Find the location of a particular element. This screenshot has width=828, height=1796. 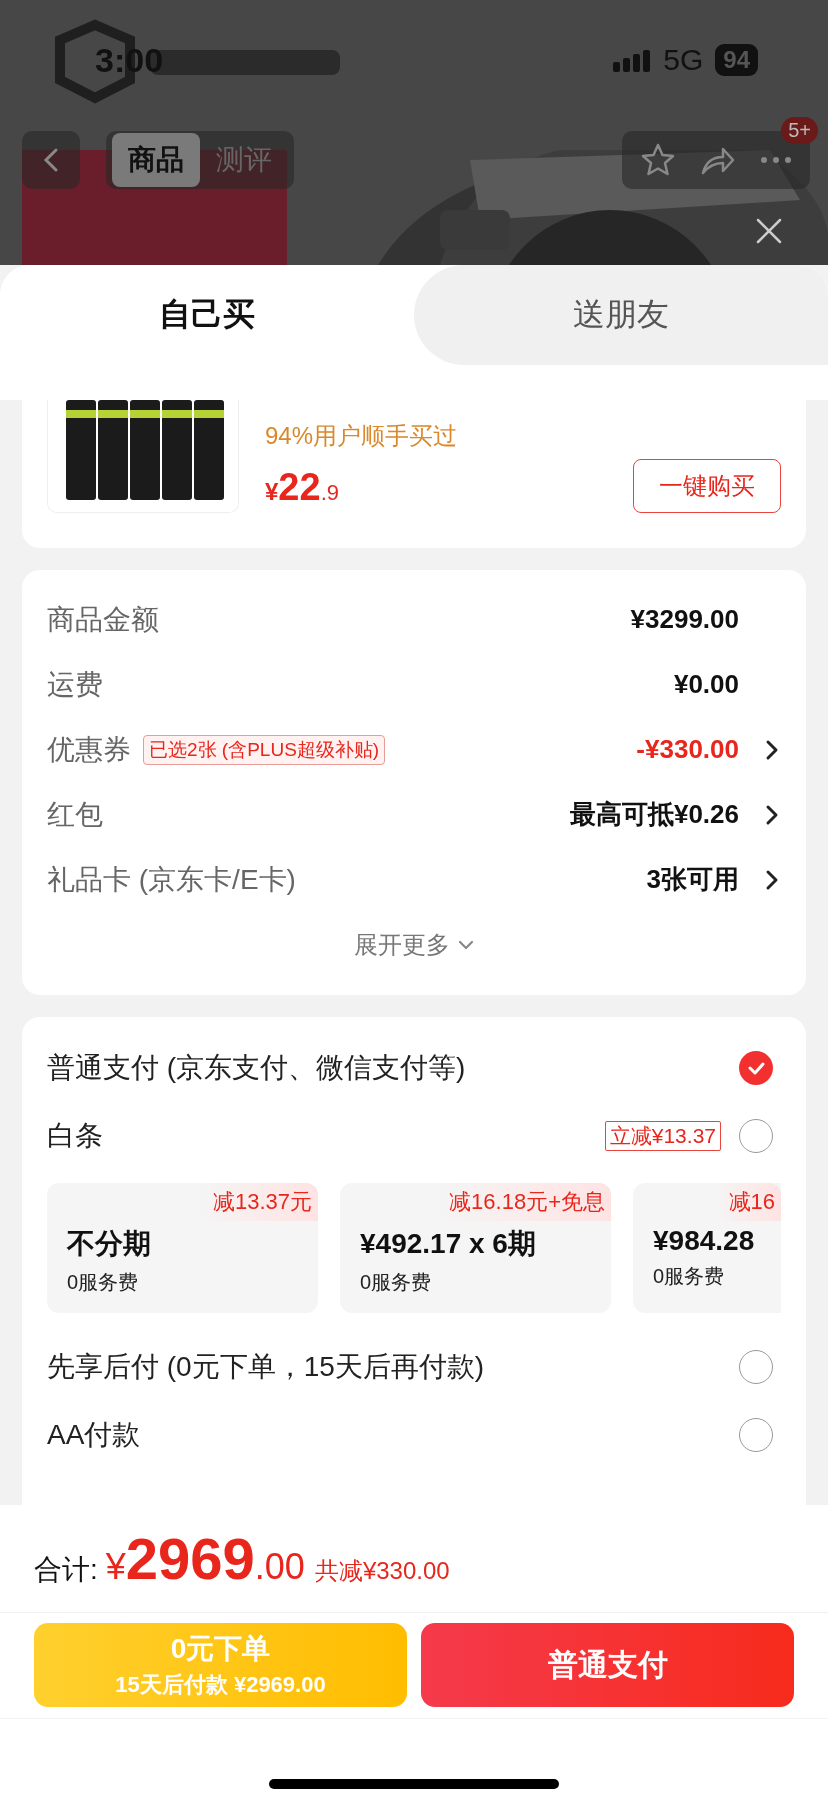

favorite-button is located at coordinates (658, 160).